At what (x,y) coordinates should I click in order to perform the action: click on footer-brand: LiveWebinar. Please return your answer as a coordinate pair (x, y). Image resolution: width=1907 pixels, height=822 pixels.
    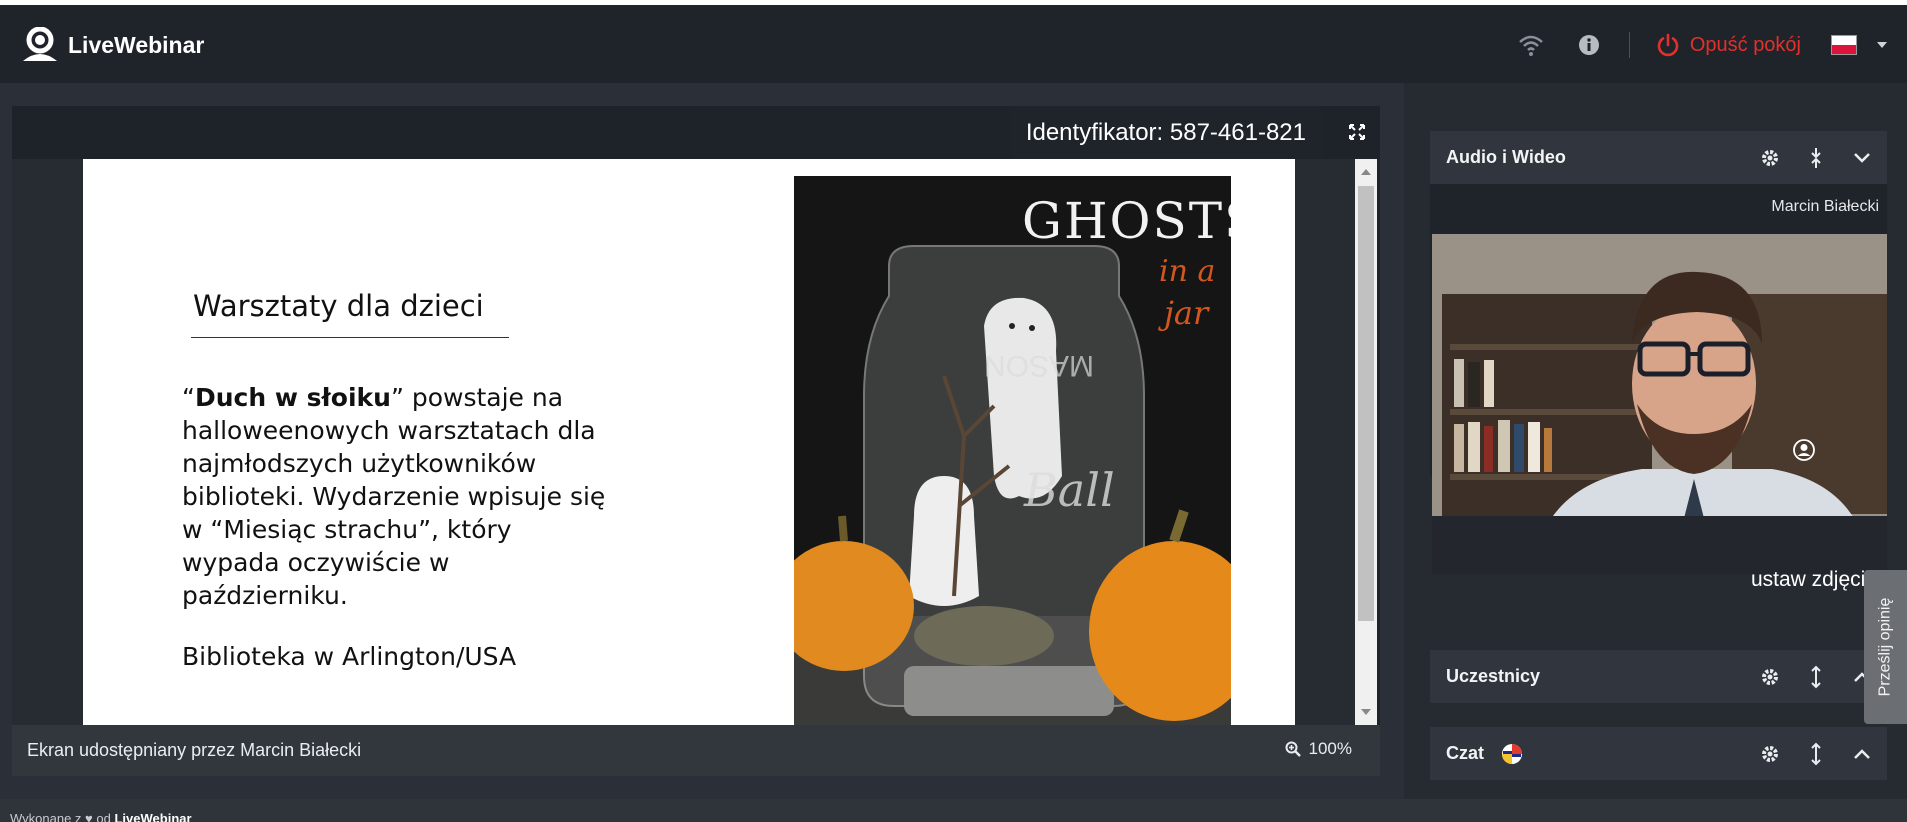
    Looking at the image, I should click on (152, 816).